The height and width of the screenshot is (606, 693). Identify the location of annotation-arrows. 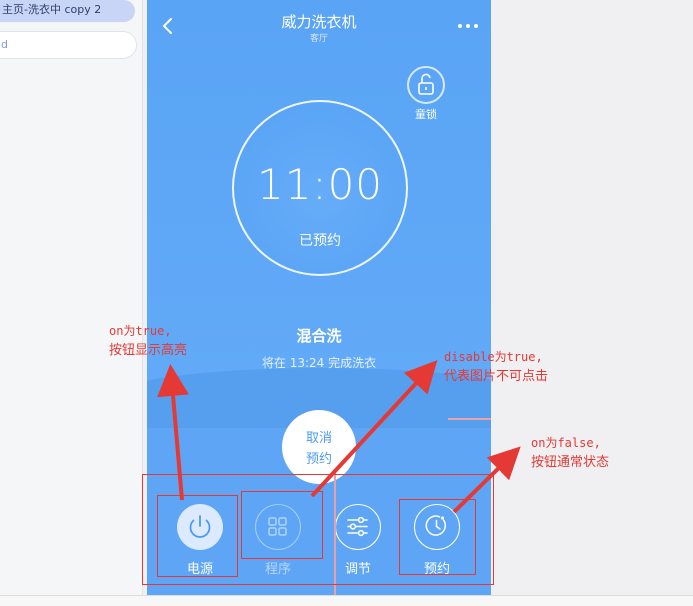
(339, 437).